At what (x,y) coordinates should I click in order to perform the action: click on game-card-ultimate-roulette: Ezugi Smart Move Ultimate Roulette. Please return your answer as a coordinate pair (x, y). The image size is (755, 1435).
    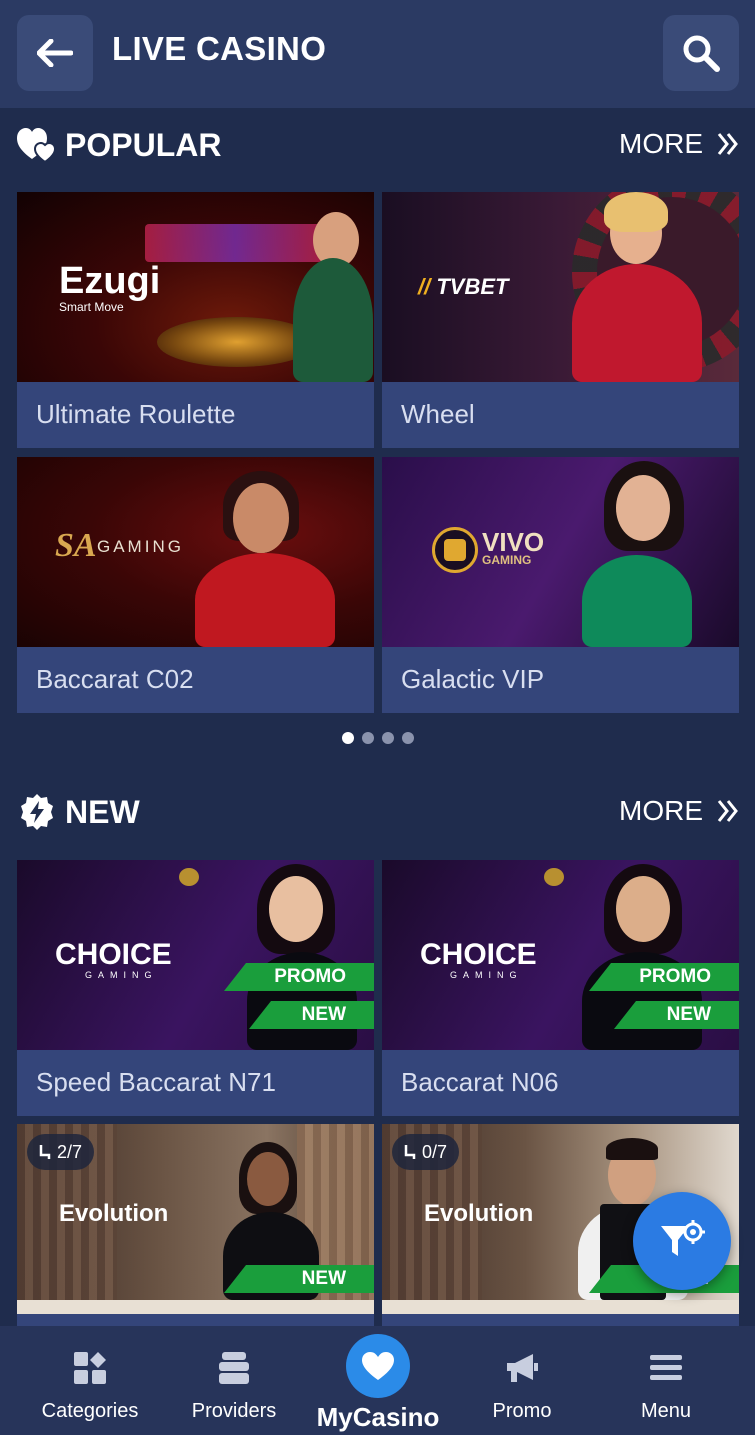
    Looking at the image, I should click on (195, 320).